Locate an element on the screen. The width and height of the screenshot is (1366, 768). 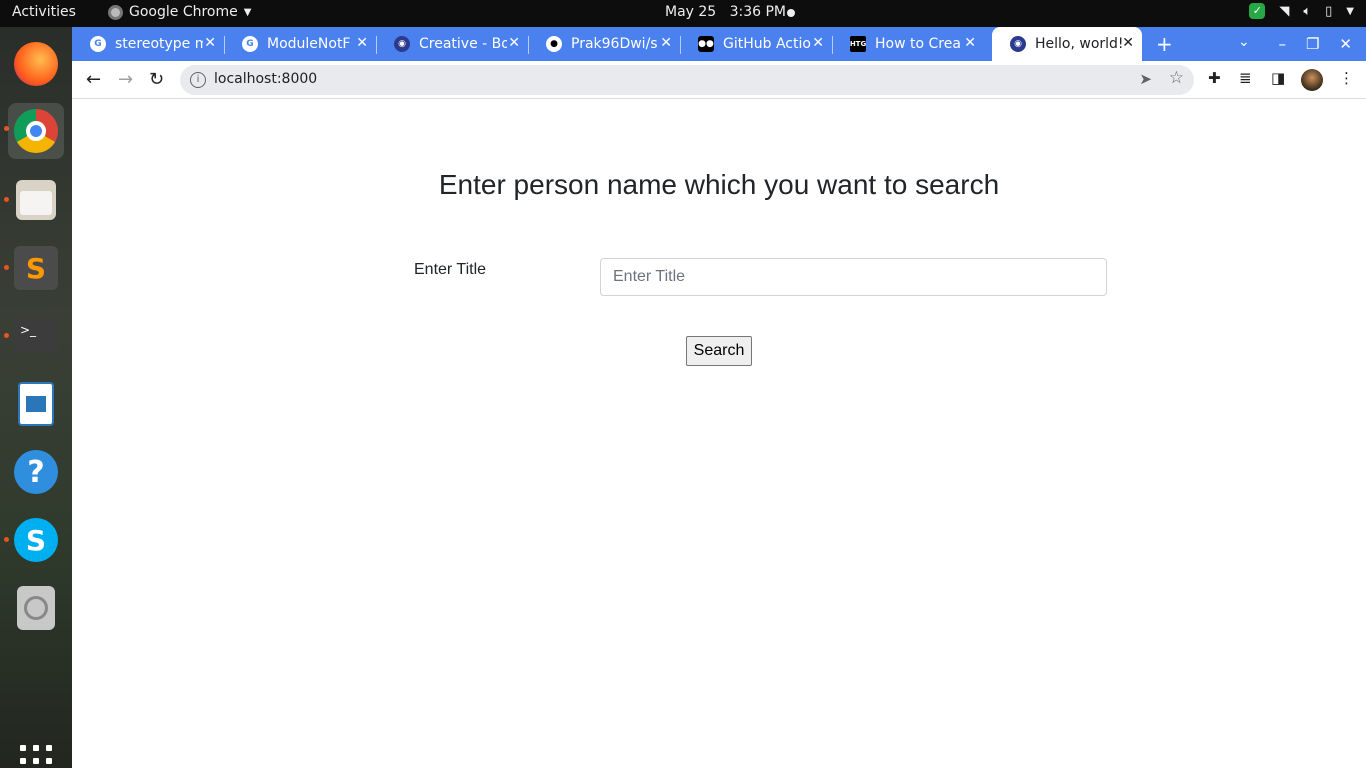
dock-chrome is located at coordinates (36, 131).